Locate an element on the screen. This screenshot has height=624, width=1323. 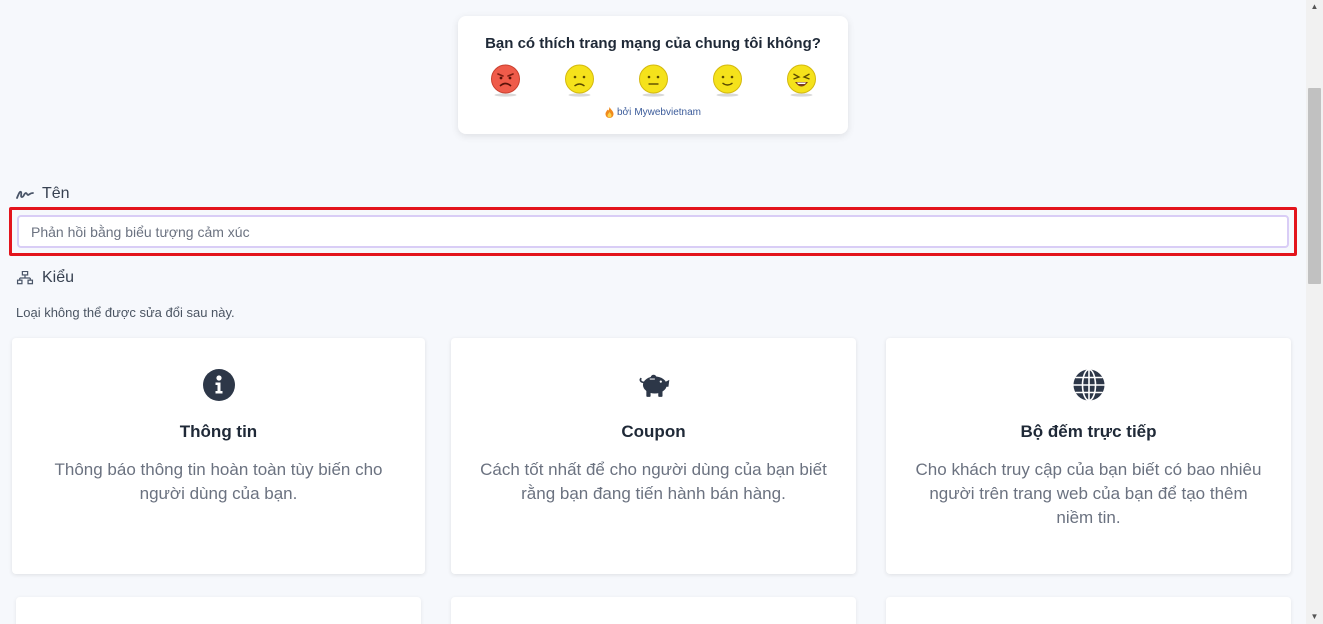
piggy-bank-icon is located at coordinates (654, 385).